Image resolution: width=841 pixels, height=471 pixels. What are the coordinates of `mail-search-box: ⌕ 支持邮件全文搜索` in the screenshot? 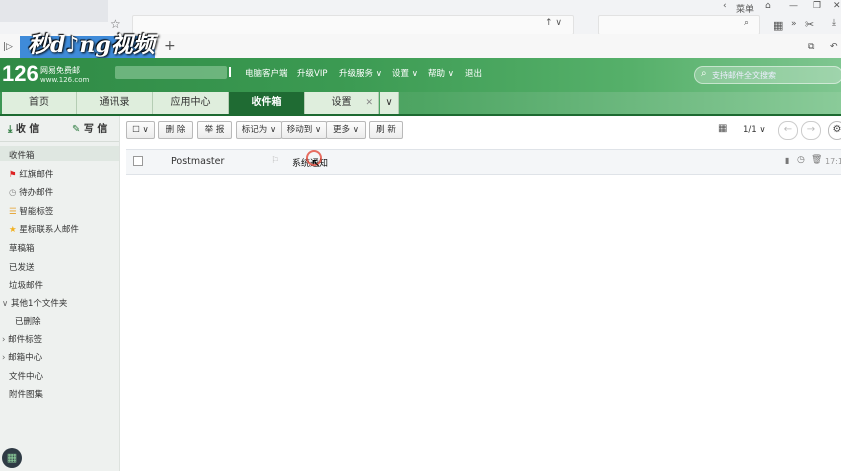 It's located at (767, 75).